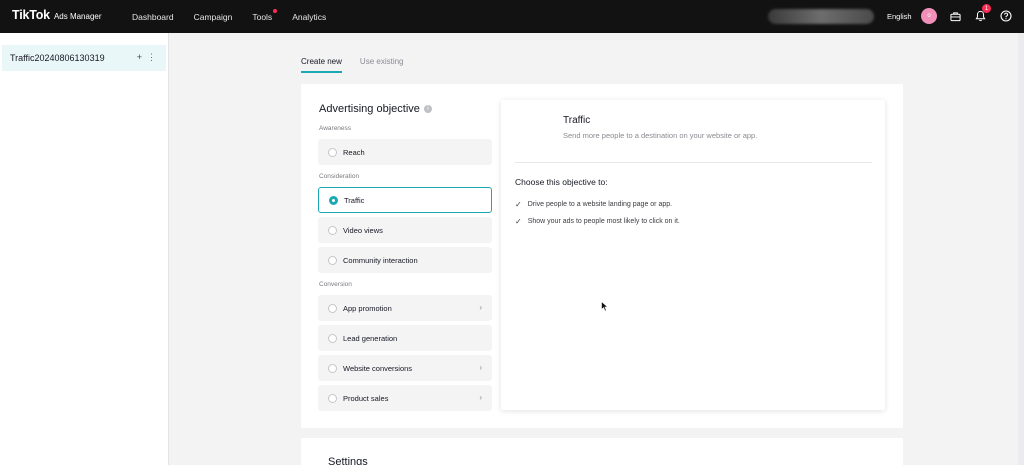  I want to click on option-video-views: Video views, so click(405, 230).